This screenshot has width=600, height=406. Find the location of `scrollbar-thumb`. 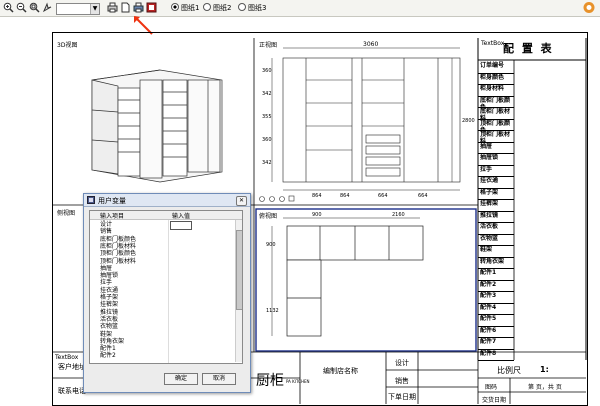

scrollbar-thumb is located at coordinates (239, 270).